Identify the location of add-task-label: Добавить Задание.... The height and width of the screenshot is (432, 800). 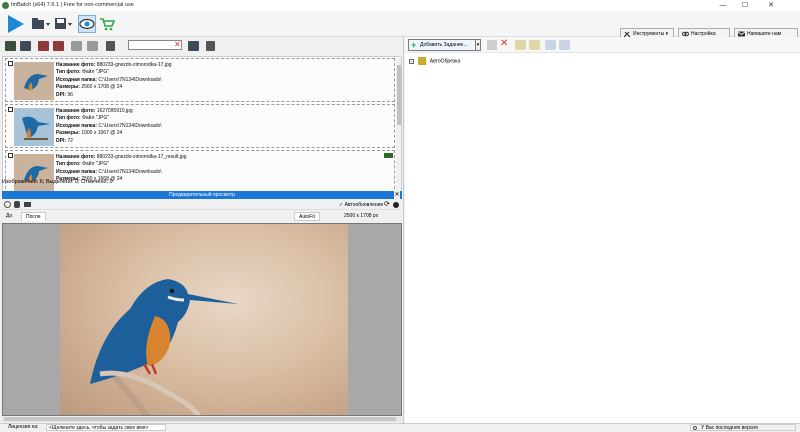
(444, 45).